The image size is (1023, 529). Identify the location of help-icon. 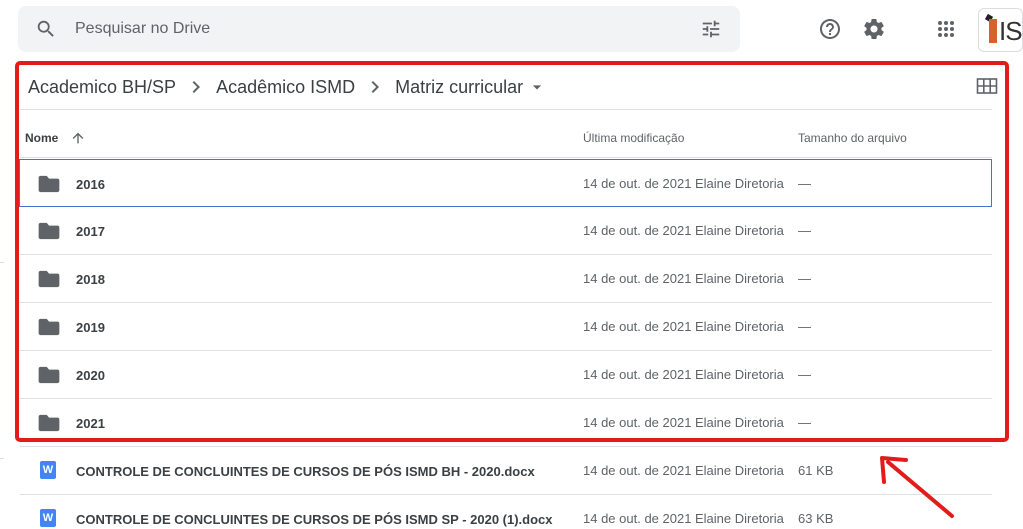
(830, 29).